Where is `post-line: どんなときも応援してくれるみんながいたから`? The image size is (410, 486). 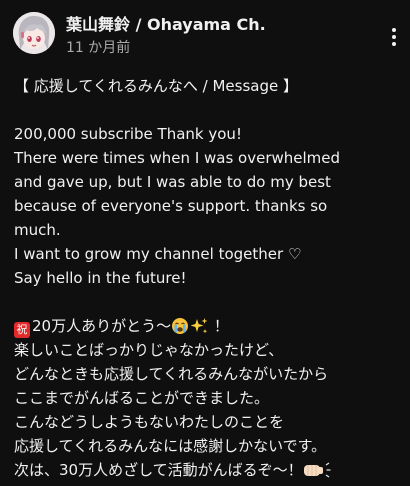 post-line: どんなときも応援してくれるみんながいたから is located at coordinates (171, 374).